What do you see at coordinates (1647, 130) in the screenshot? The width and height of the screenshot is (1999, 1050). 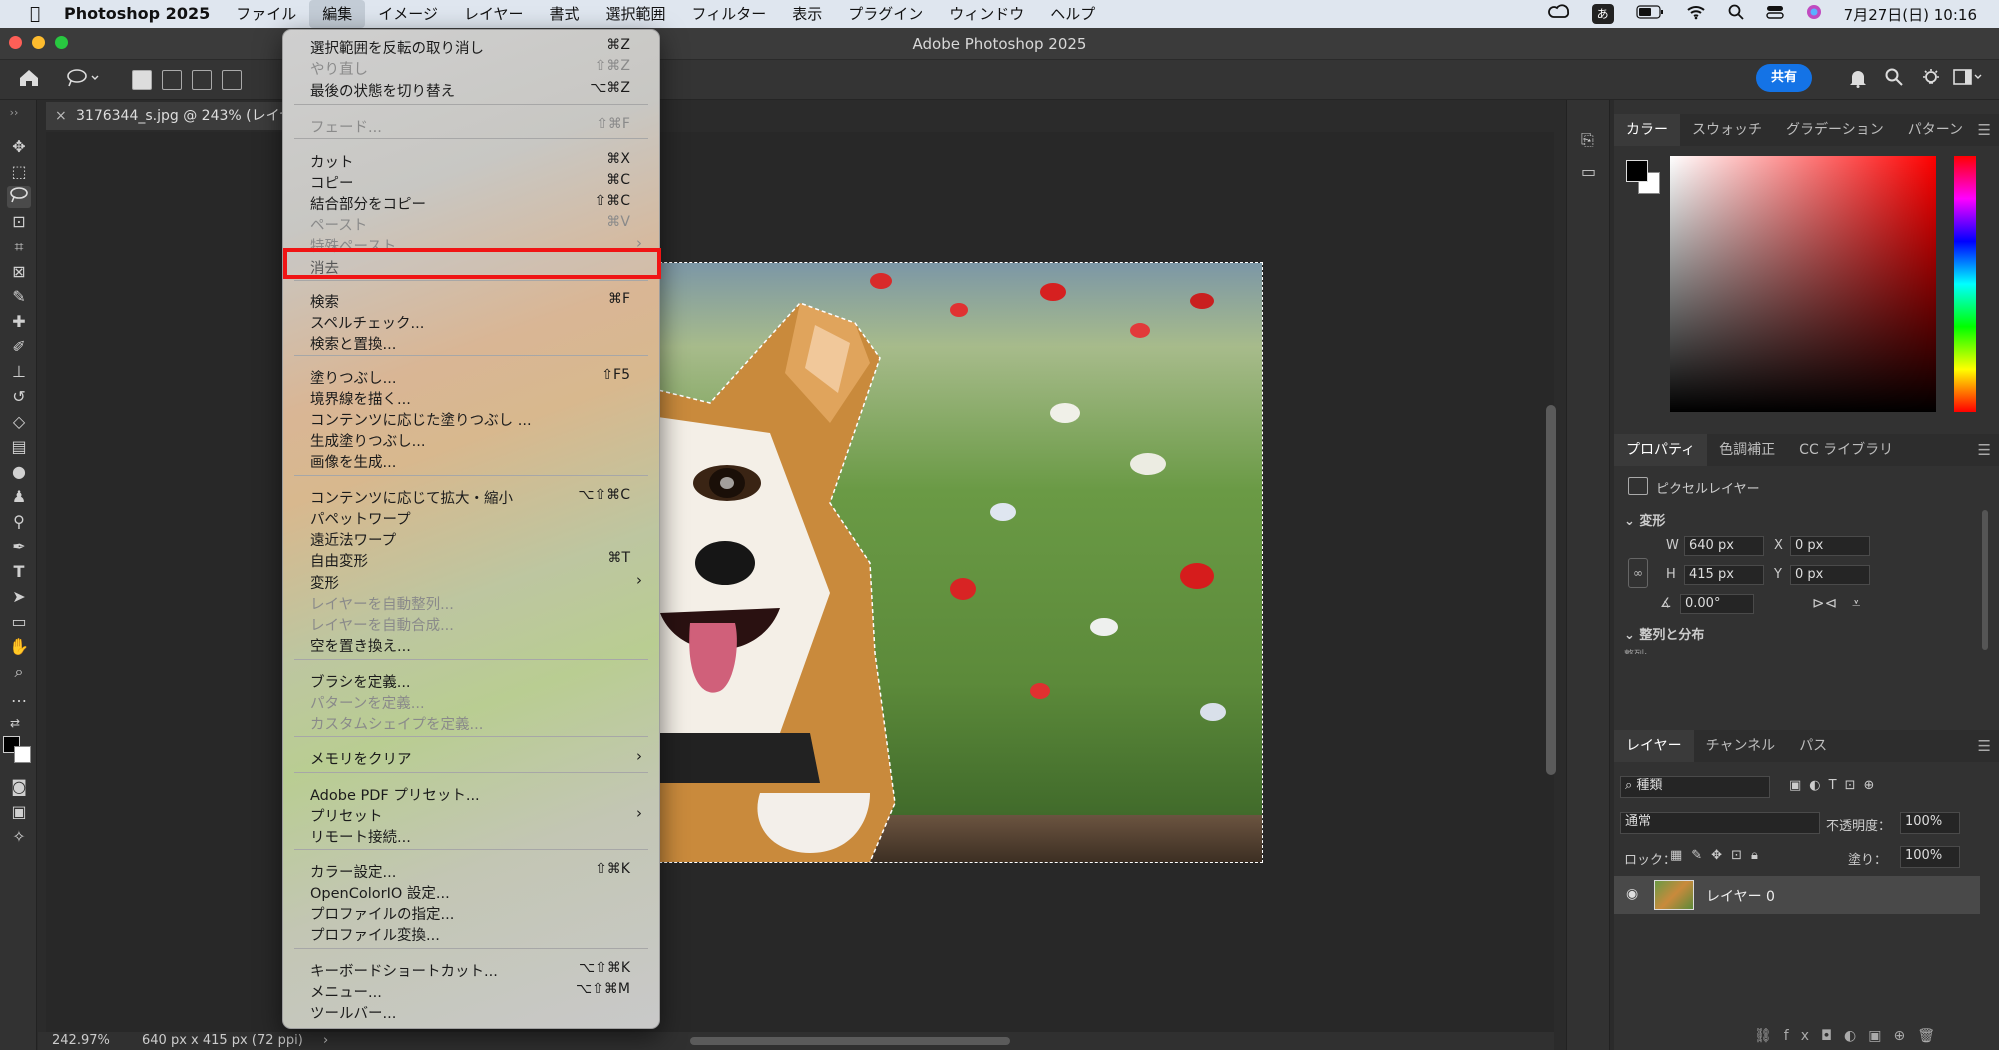 I see `tab-color: カラー` at bounding box center [1647, 130].